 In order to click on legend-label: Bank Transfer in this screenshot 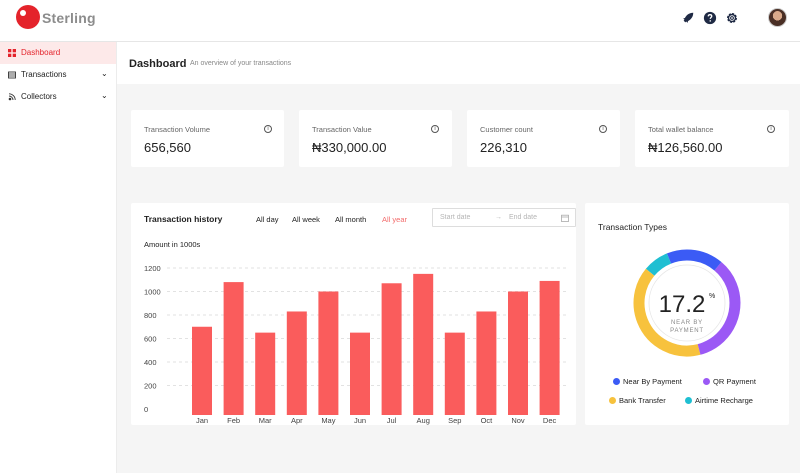, I will do `click(642, 400)`.